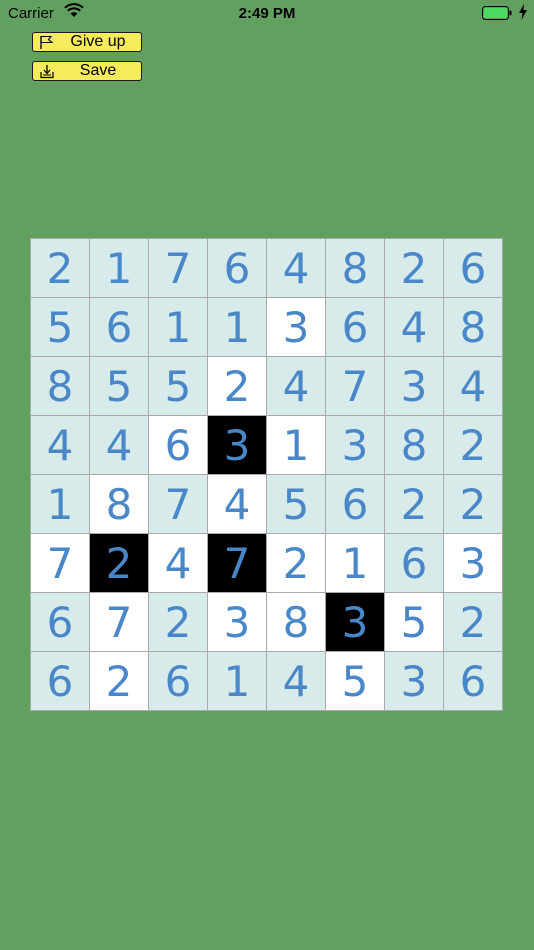  Describe the element at coordinates (47, 42) in the screenshot. I see `flag-icon` at that location.